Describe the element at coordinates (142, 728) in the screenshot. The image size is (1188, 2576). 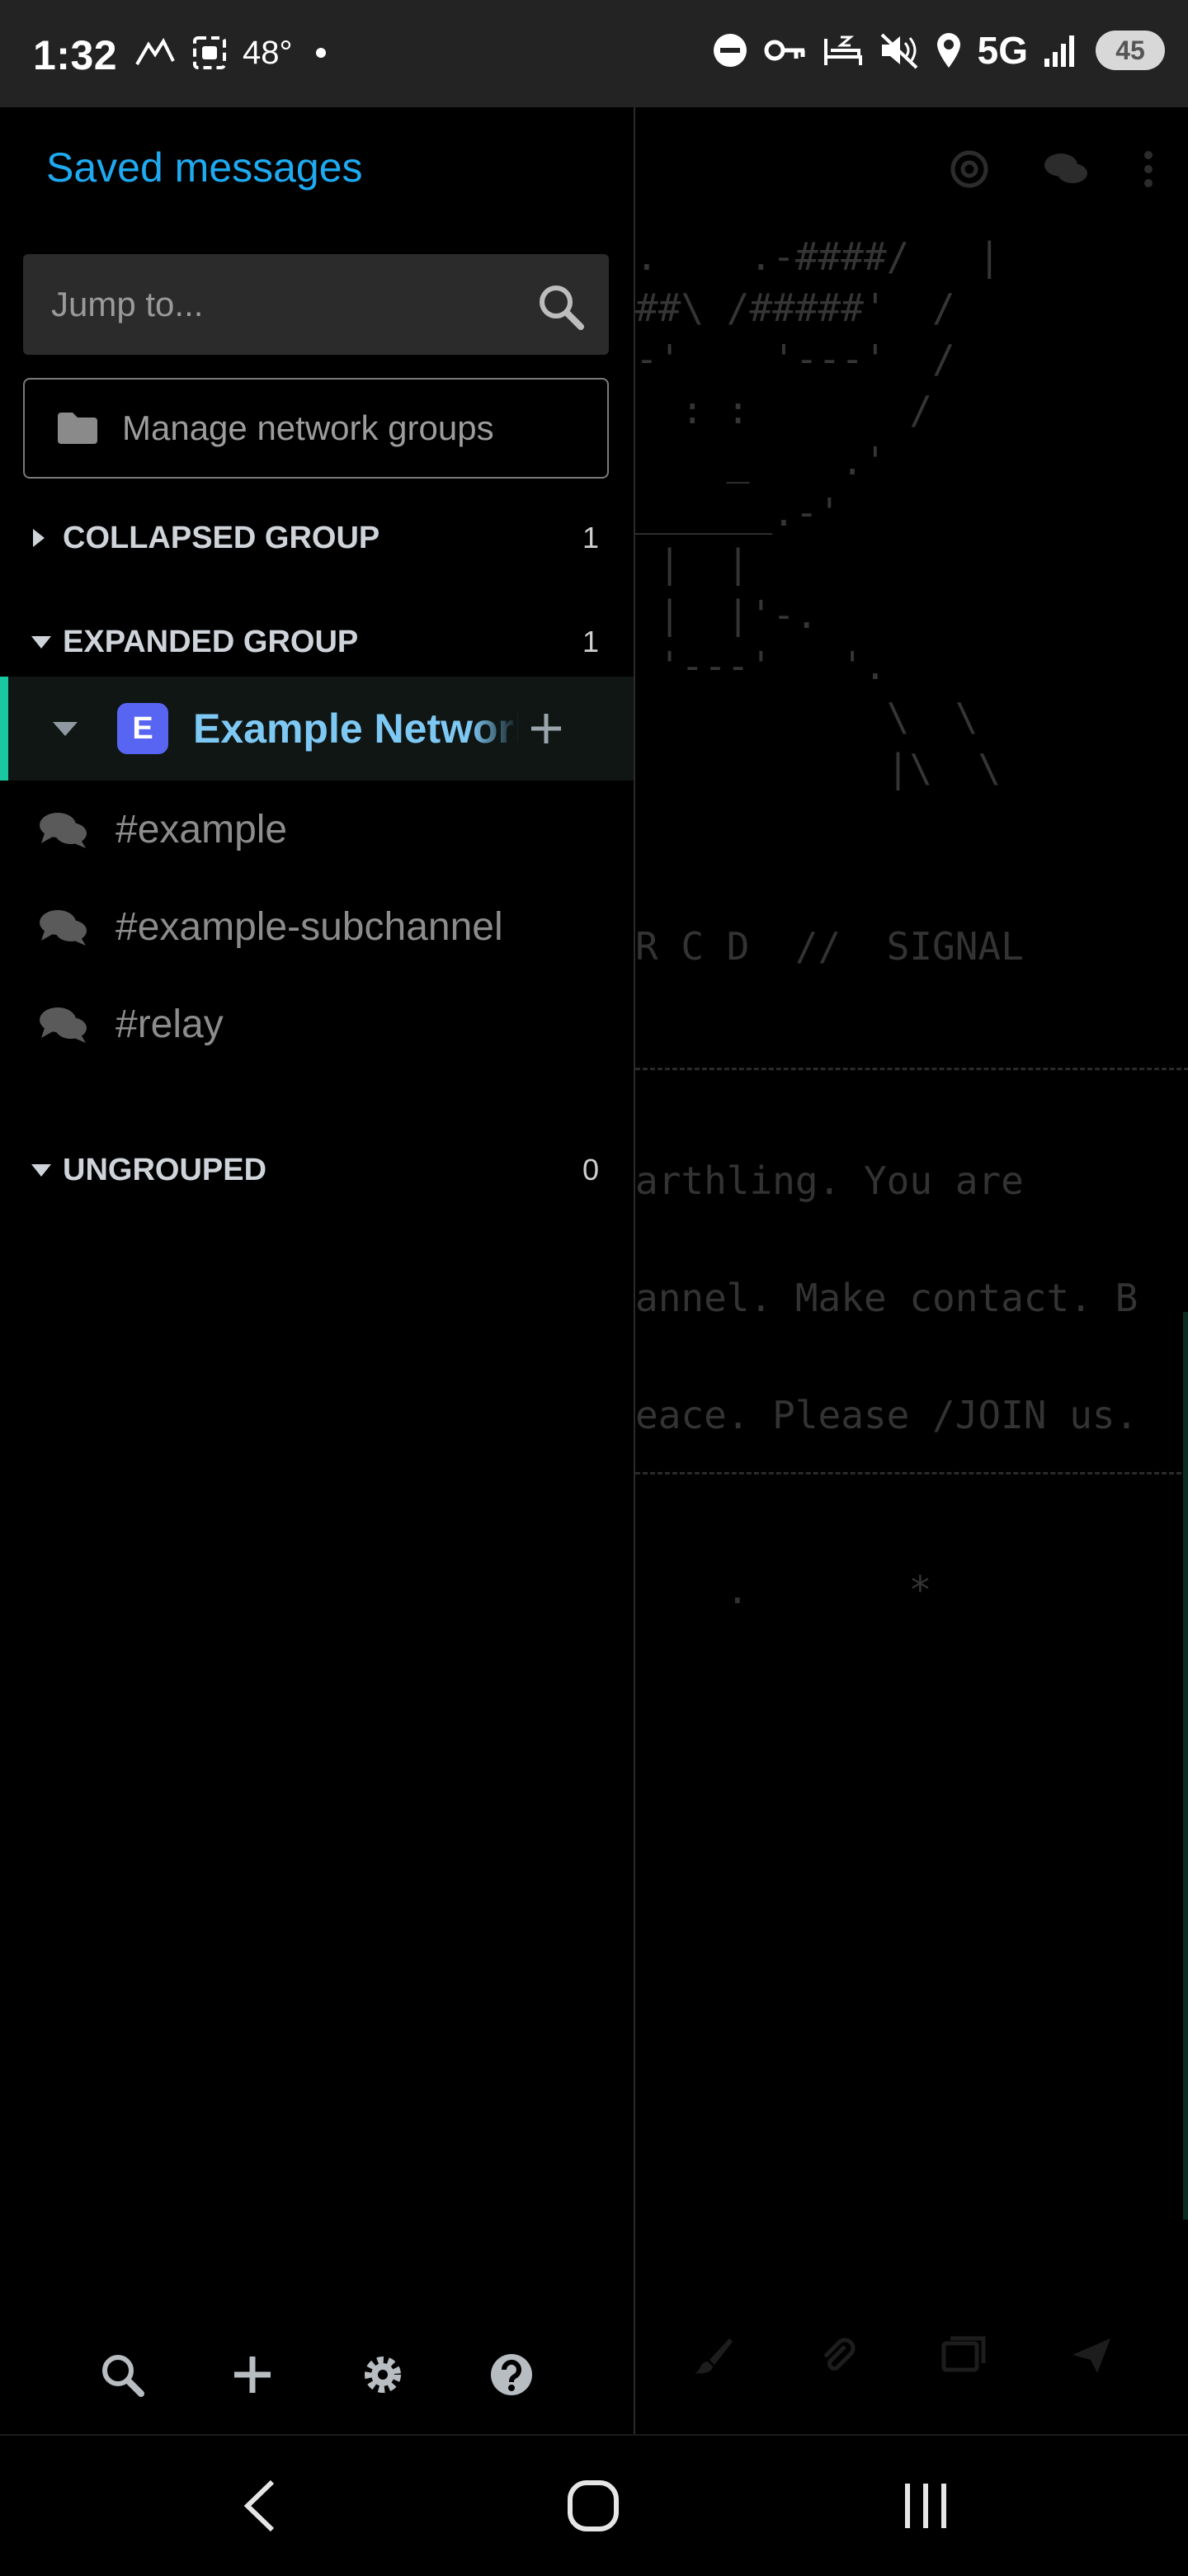
I see `network-avatar: E` at that location.